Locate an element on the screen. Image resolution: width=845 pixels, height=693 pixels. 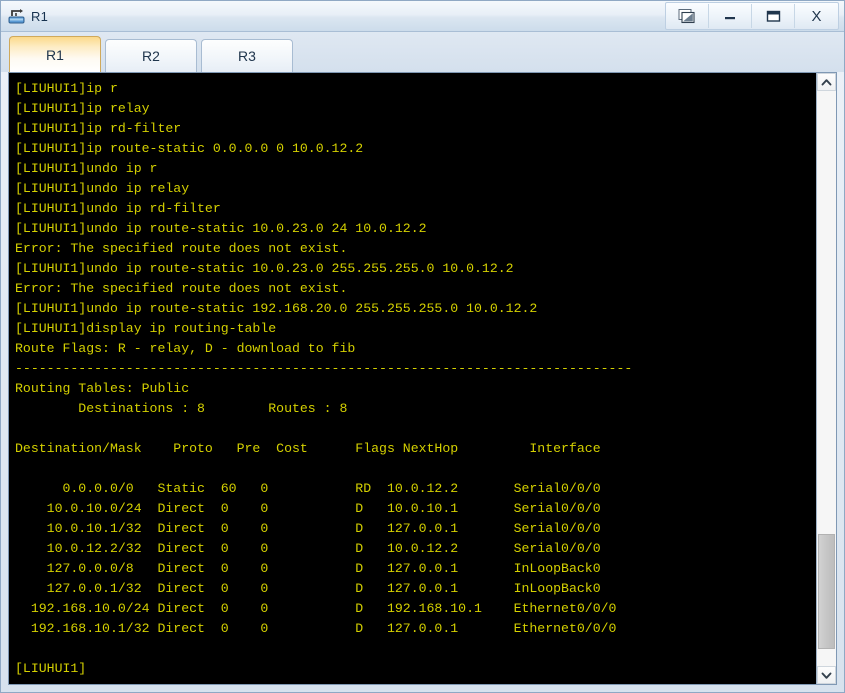
tab-strip: R1 R2 R3 is located at coordinates (422, 52).